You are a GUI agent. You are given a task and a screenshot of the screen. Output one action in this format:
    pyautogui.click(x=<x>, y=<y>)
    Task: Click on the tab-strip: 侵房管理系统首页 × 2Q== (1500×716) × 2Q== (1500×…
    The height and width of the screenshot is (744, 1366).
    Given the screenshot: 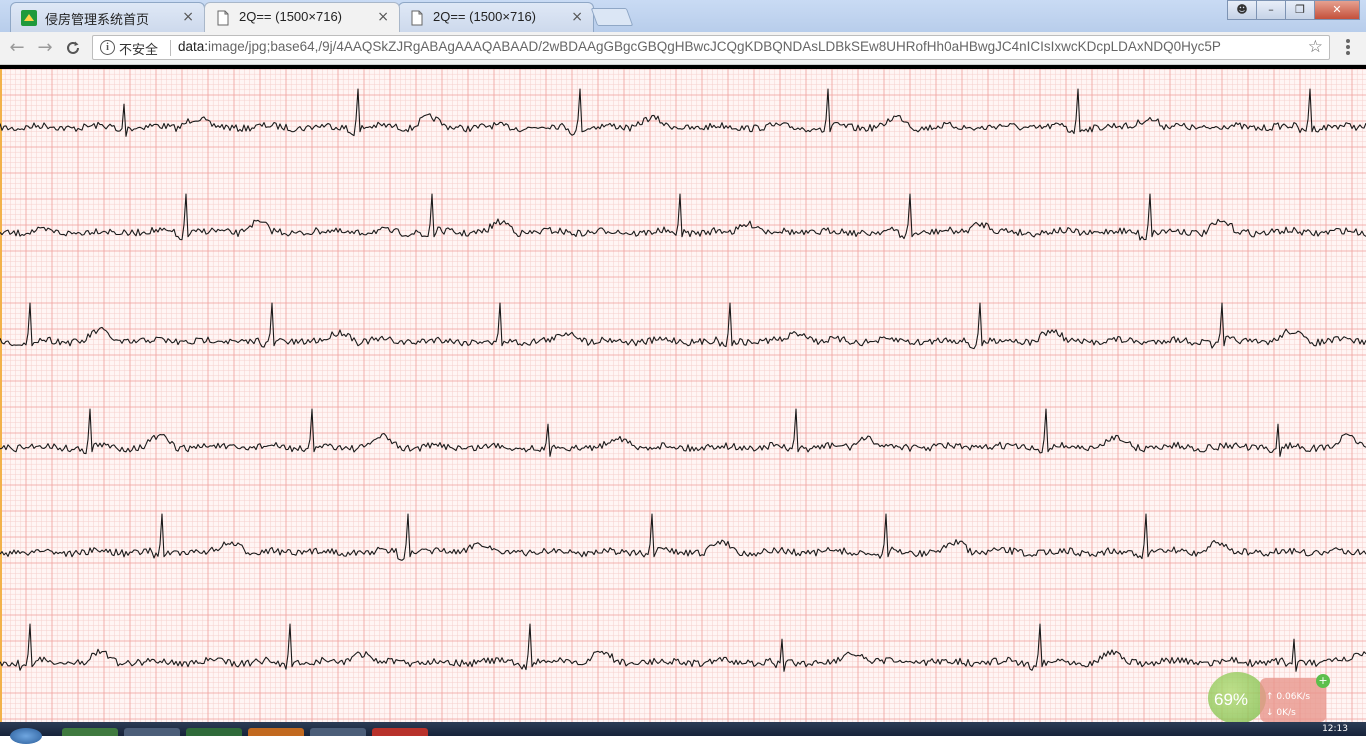 What is the action you would take?
    pyautogui.click(x=683, y=16)
    